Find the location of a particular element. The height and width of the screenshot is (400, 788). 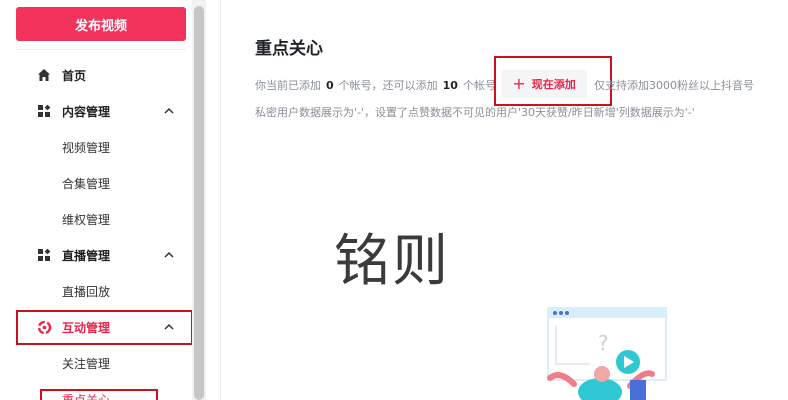

publish-video-button: 发布视频 is located at coordinates (101, 24).